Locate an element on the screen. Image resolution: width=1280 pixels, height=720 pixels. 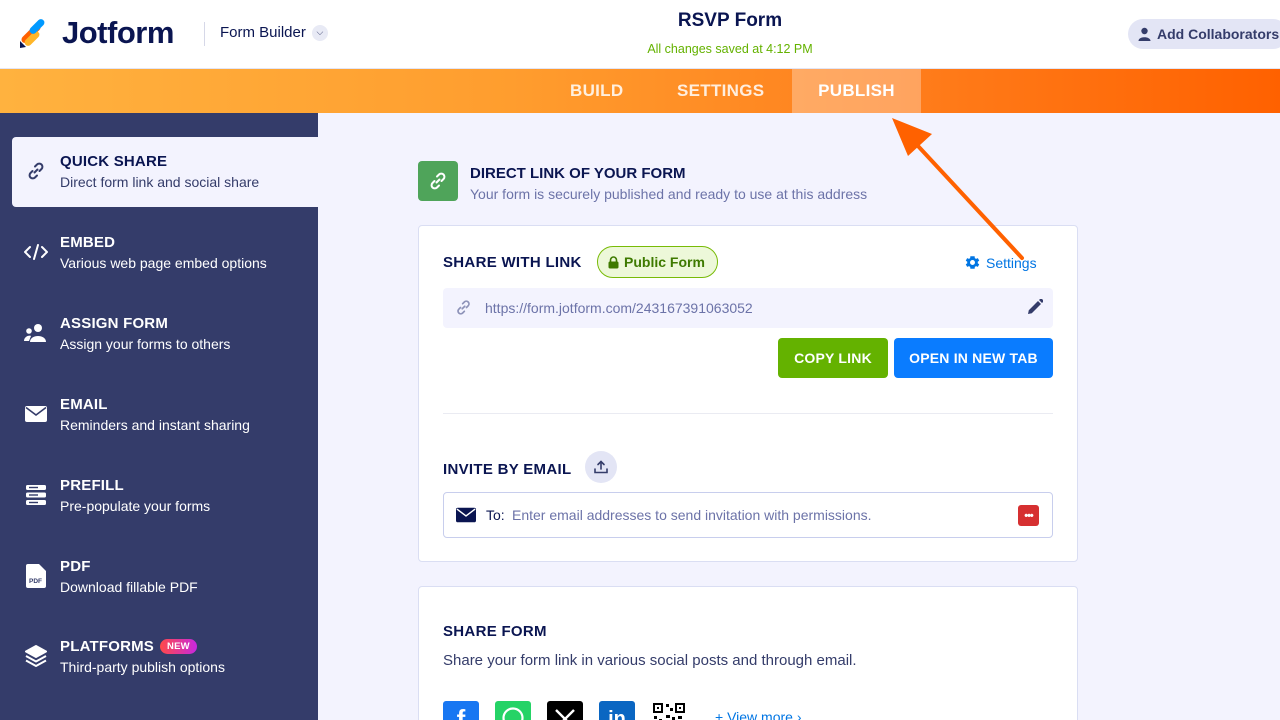
tab-build: BUILD is located at coordinates (596, 91).